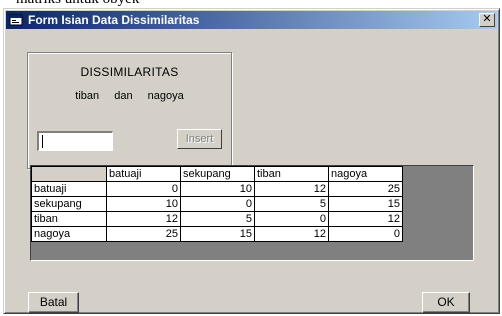  What do you see at coordinates (165, 96) in the screenshot?
I see `pair-name-b: nagoya` at bounding box center [165, 96].